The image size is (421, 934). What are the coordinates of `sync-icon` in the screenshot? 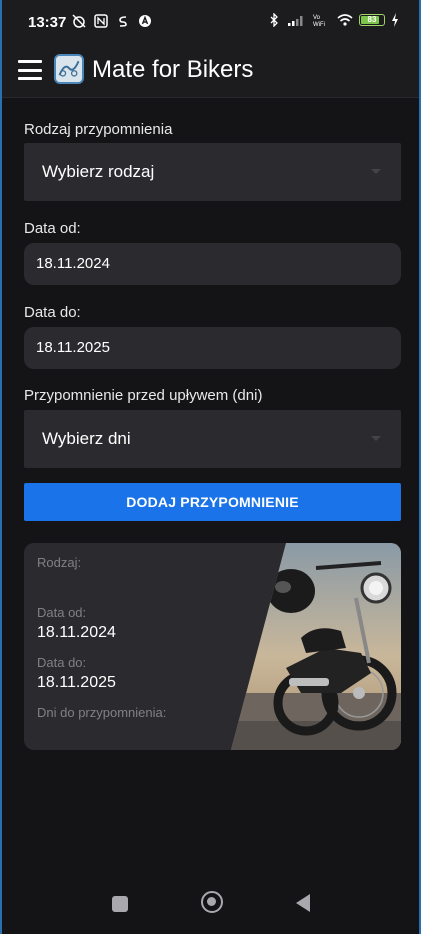 It's located at (123, 21).